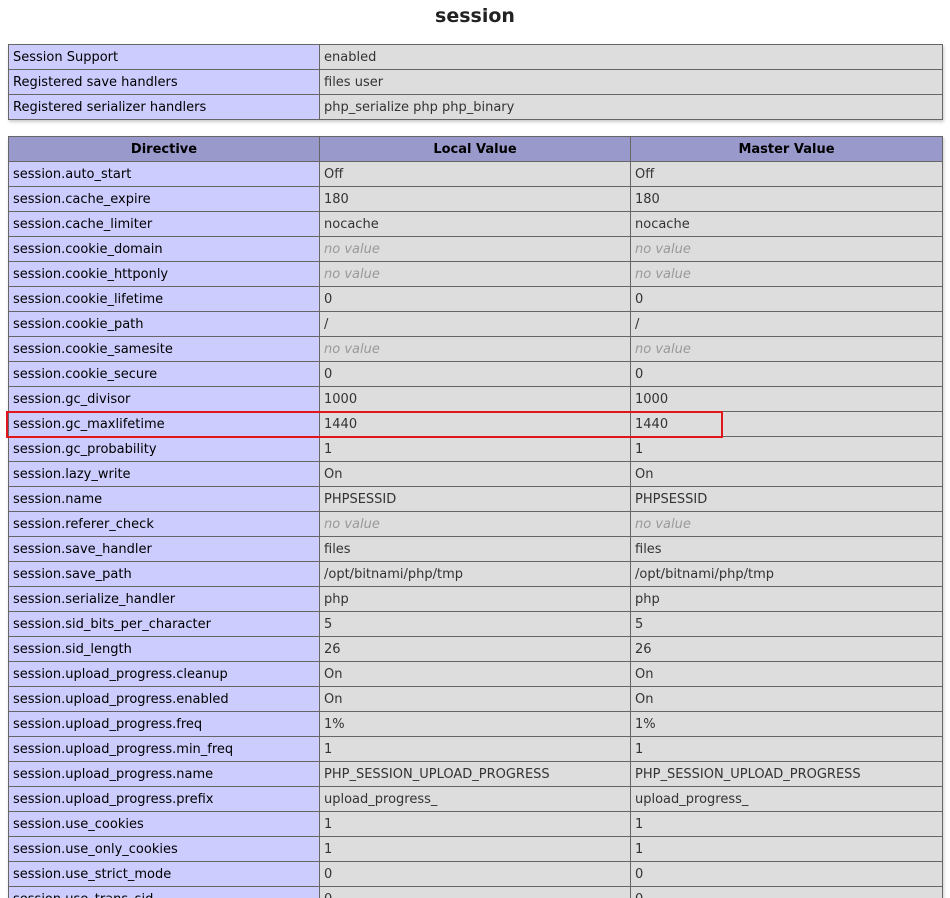 Image resolution: width=950 pixels, height=898 pixels. I want to click on directive-row: session.cookie_samesite no value no value, so click(475, 349).